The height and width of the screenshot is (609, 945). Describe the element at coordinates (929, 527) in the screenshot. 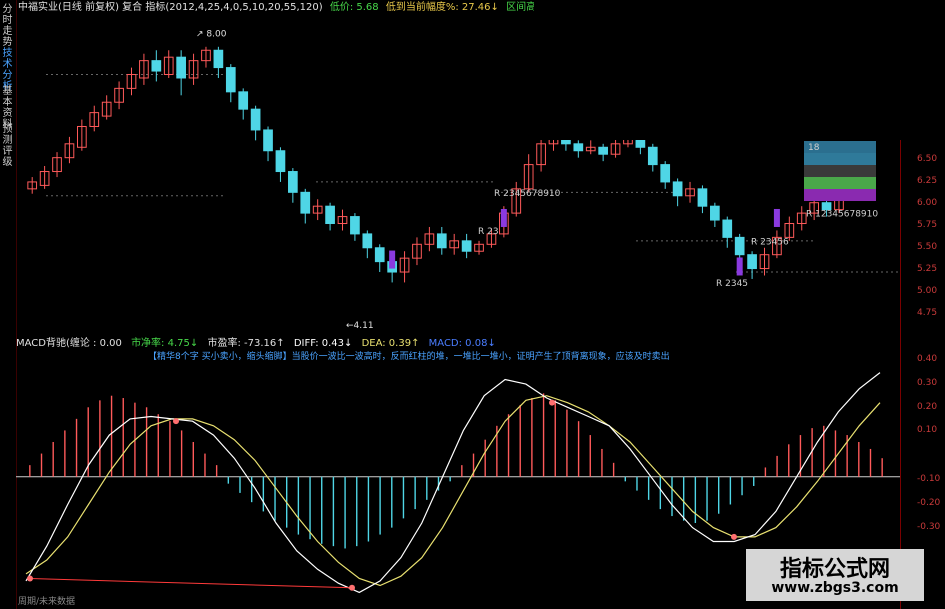

I see `macd-axis-tick: -0.30` at that location.